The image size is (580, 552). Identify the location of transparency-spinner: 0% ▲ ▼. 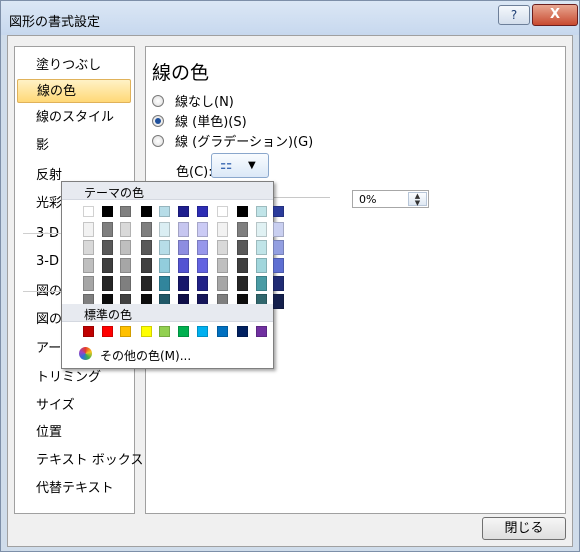
(390, 199).